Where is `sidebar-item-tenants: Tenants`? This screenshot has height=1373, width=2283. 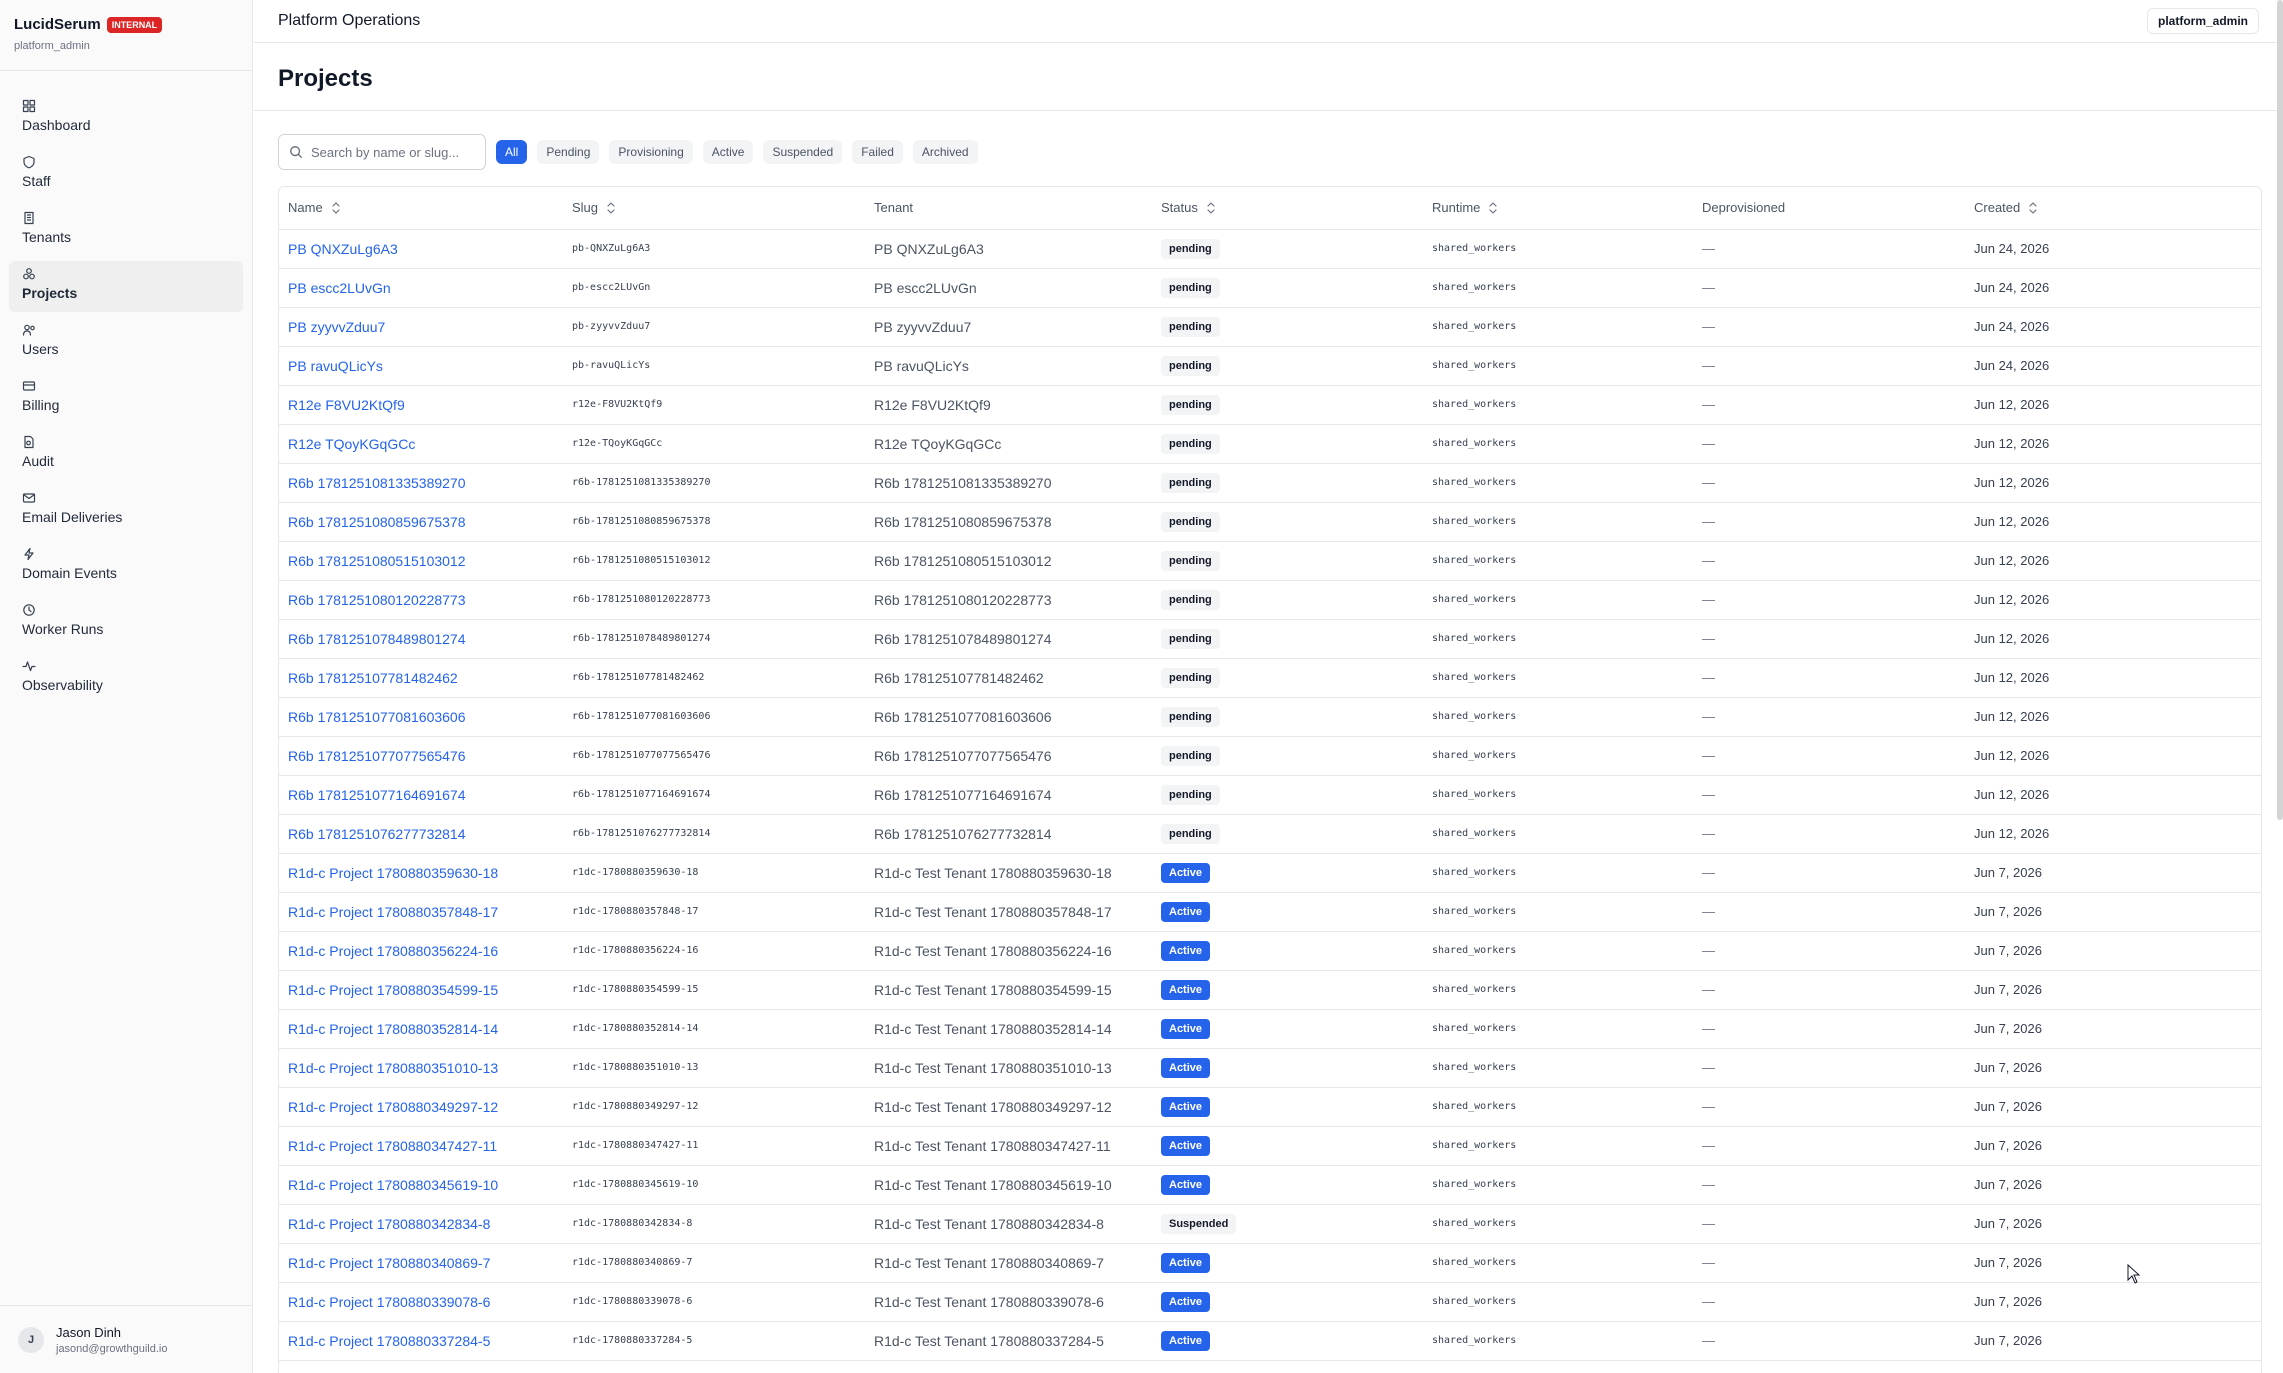
sidebar-item-tenants: Tenants is located at coordinates (126, 230).